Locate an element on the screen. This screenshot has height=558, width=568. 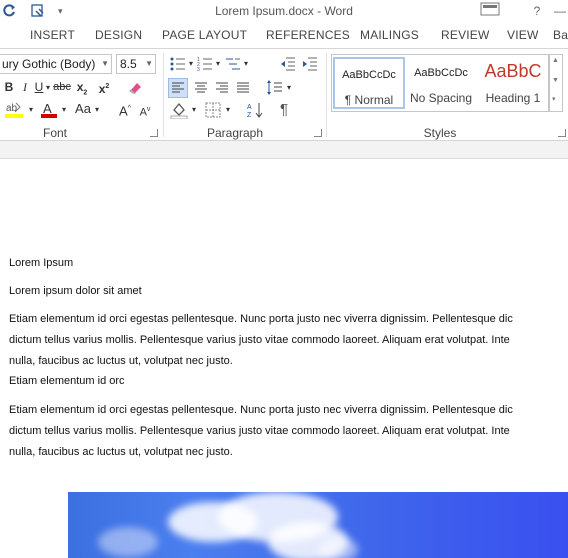
style-name: ¶ Normal is located at coordinates (369, 100).